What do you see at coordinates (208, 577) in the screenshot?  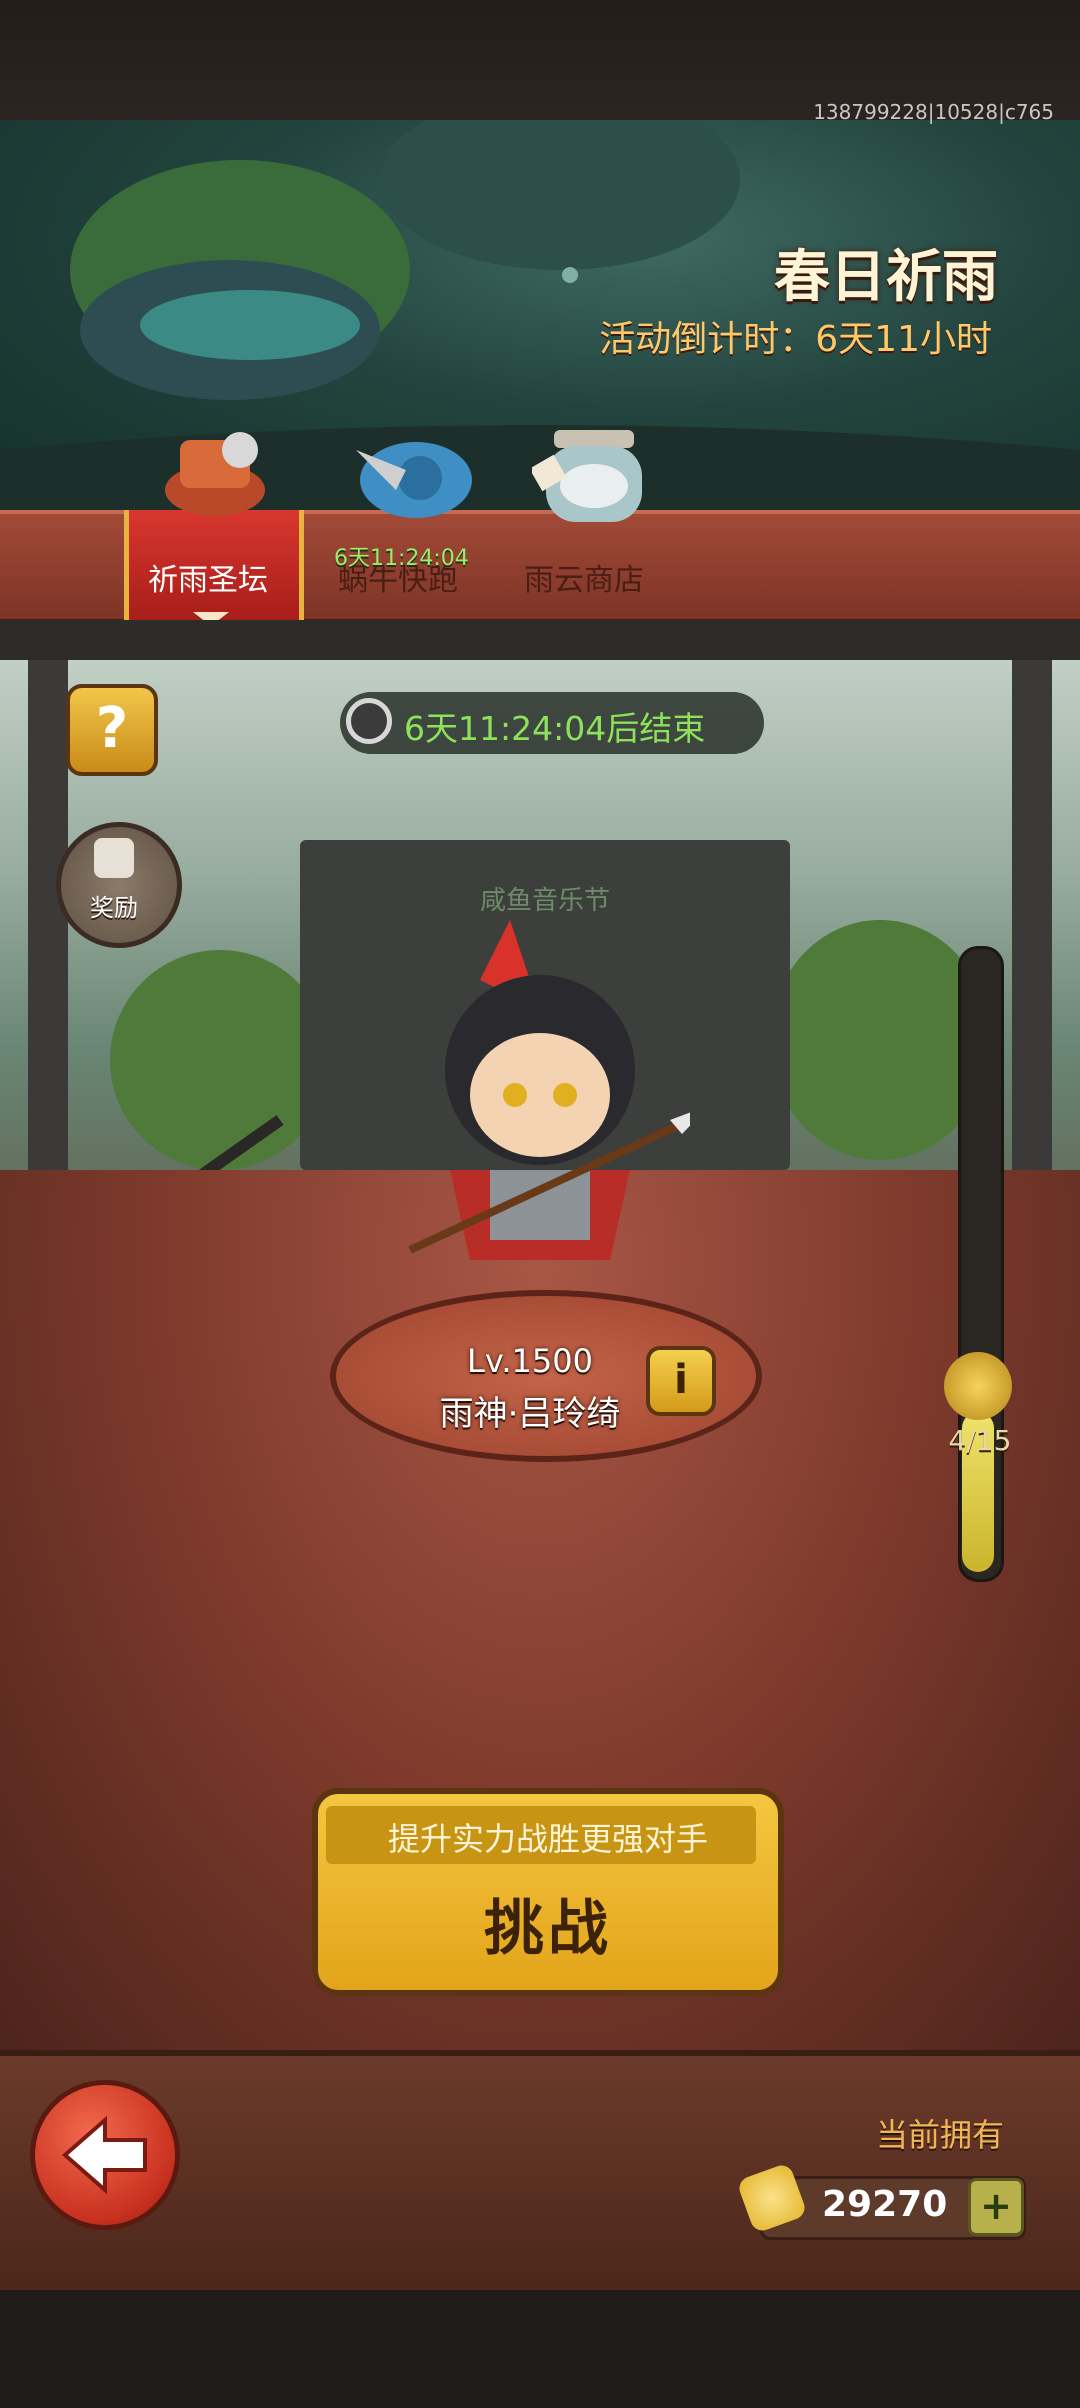 I see `tab-label-prayer-altar: 祈雨圣坛` at bounding box center [208, 577].